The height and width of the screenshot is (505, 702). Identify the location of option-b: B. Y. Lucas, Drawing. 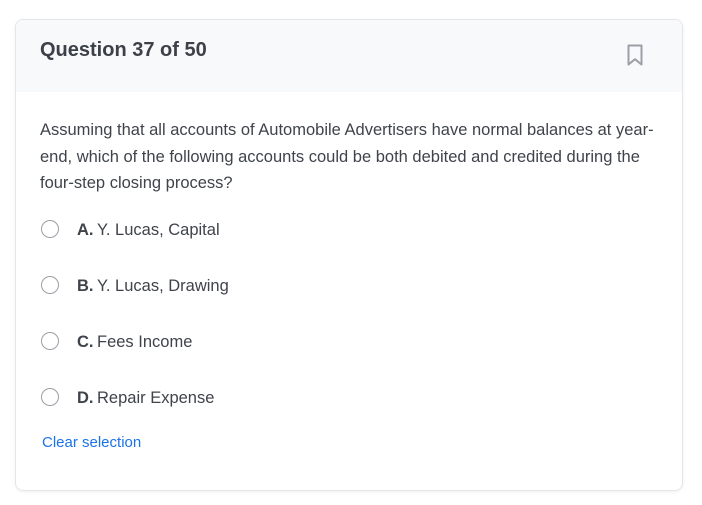
(350, 300).